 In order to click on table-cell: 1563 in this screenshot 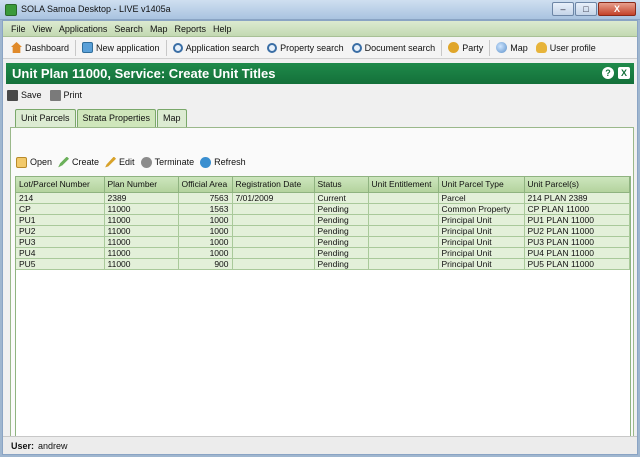, I will do `click(205, 209)`.